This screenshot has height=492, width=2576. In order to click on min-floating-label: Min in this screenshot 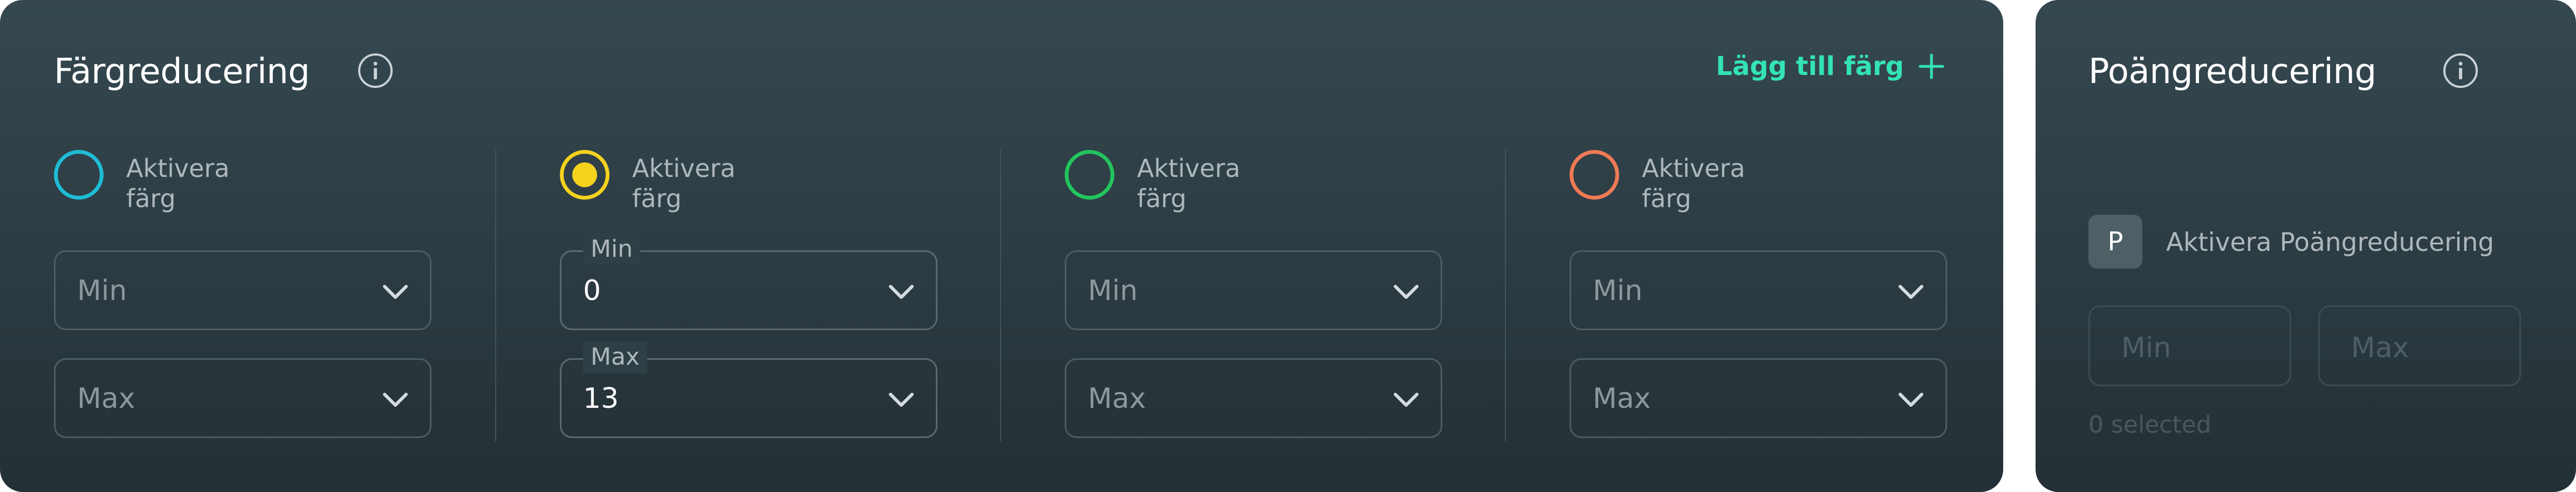, I will do `click(612, 249)`.